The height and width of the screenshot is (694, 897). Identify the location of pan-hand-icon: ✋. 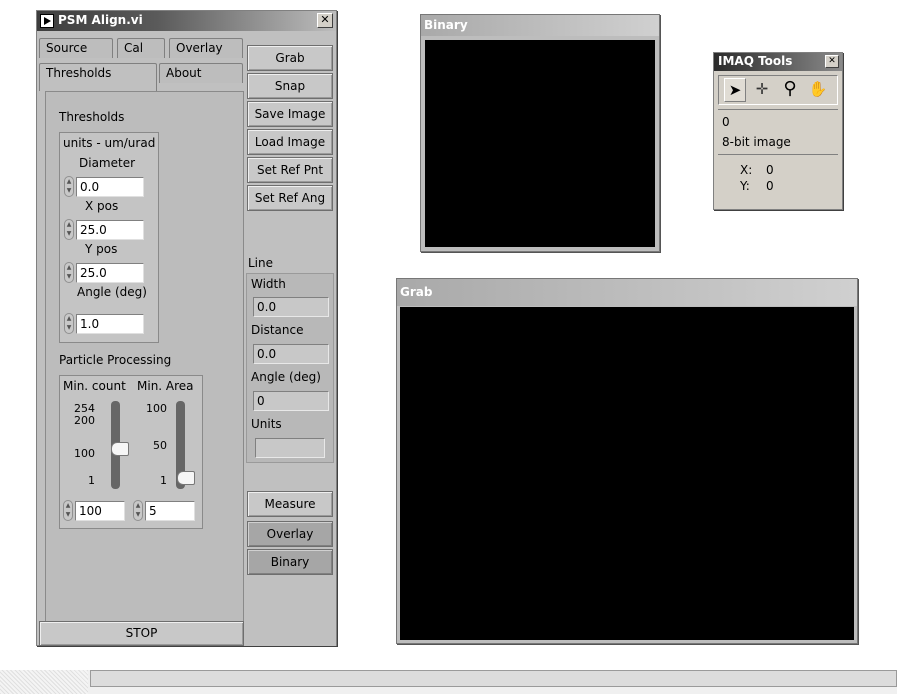
(818, 90).